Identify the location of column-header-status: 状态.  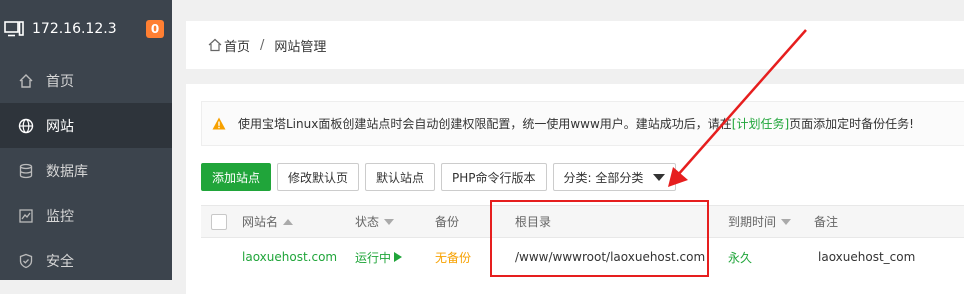
(375, 221).